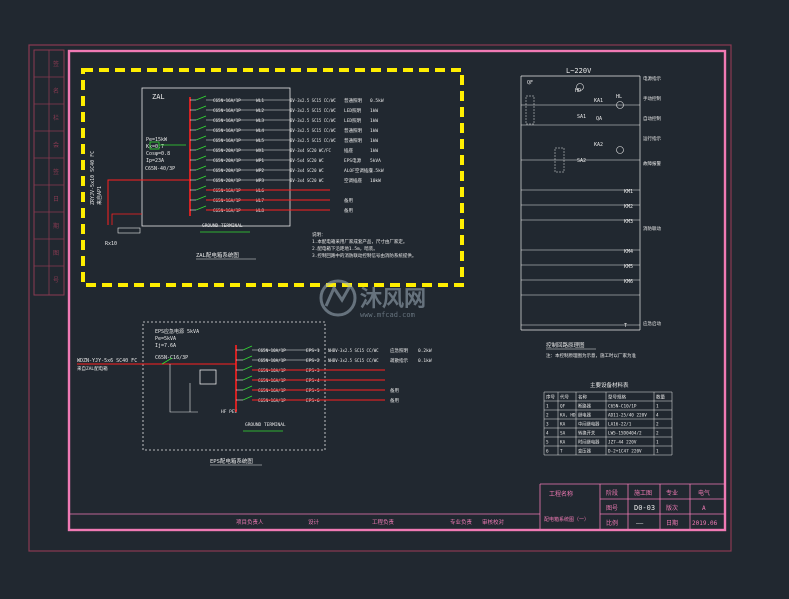 Image resolution: width=789 pixels, height=599 pixels. Describe the element at coordinates (628, 192) in the screenshot. I see `control-label: KM1` at that location.